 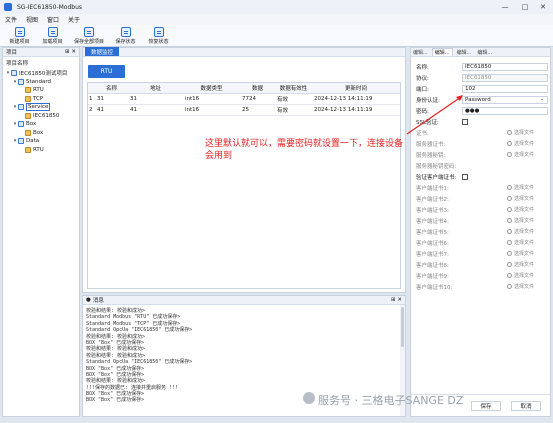 I want to click on new-project-label: 新建项目, so click(x=19, y=42).